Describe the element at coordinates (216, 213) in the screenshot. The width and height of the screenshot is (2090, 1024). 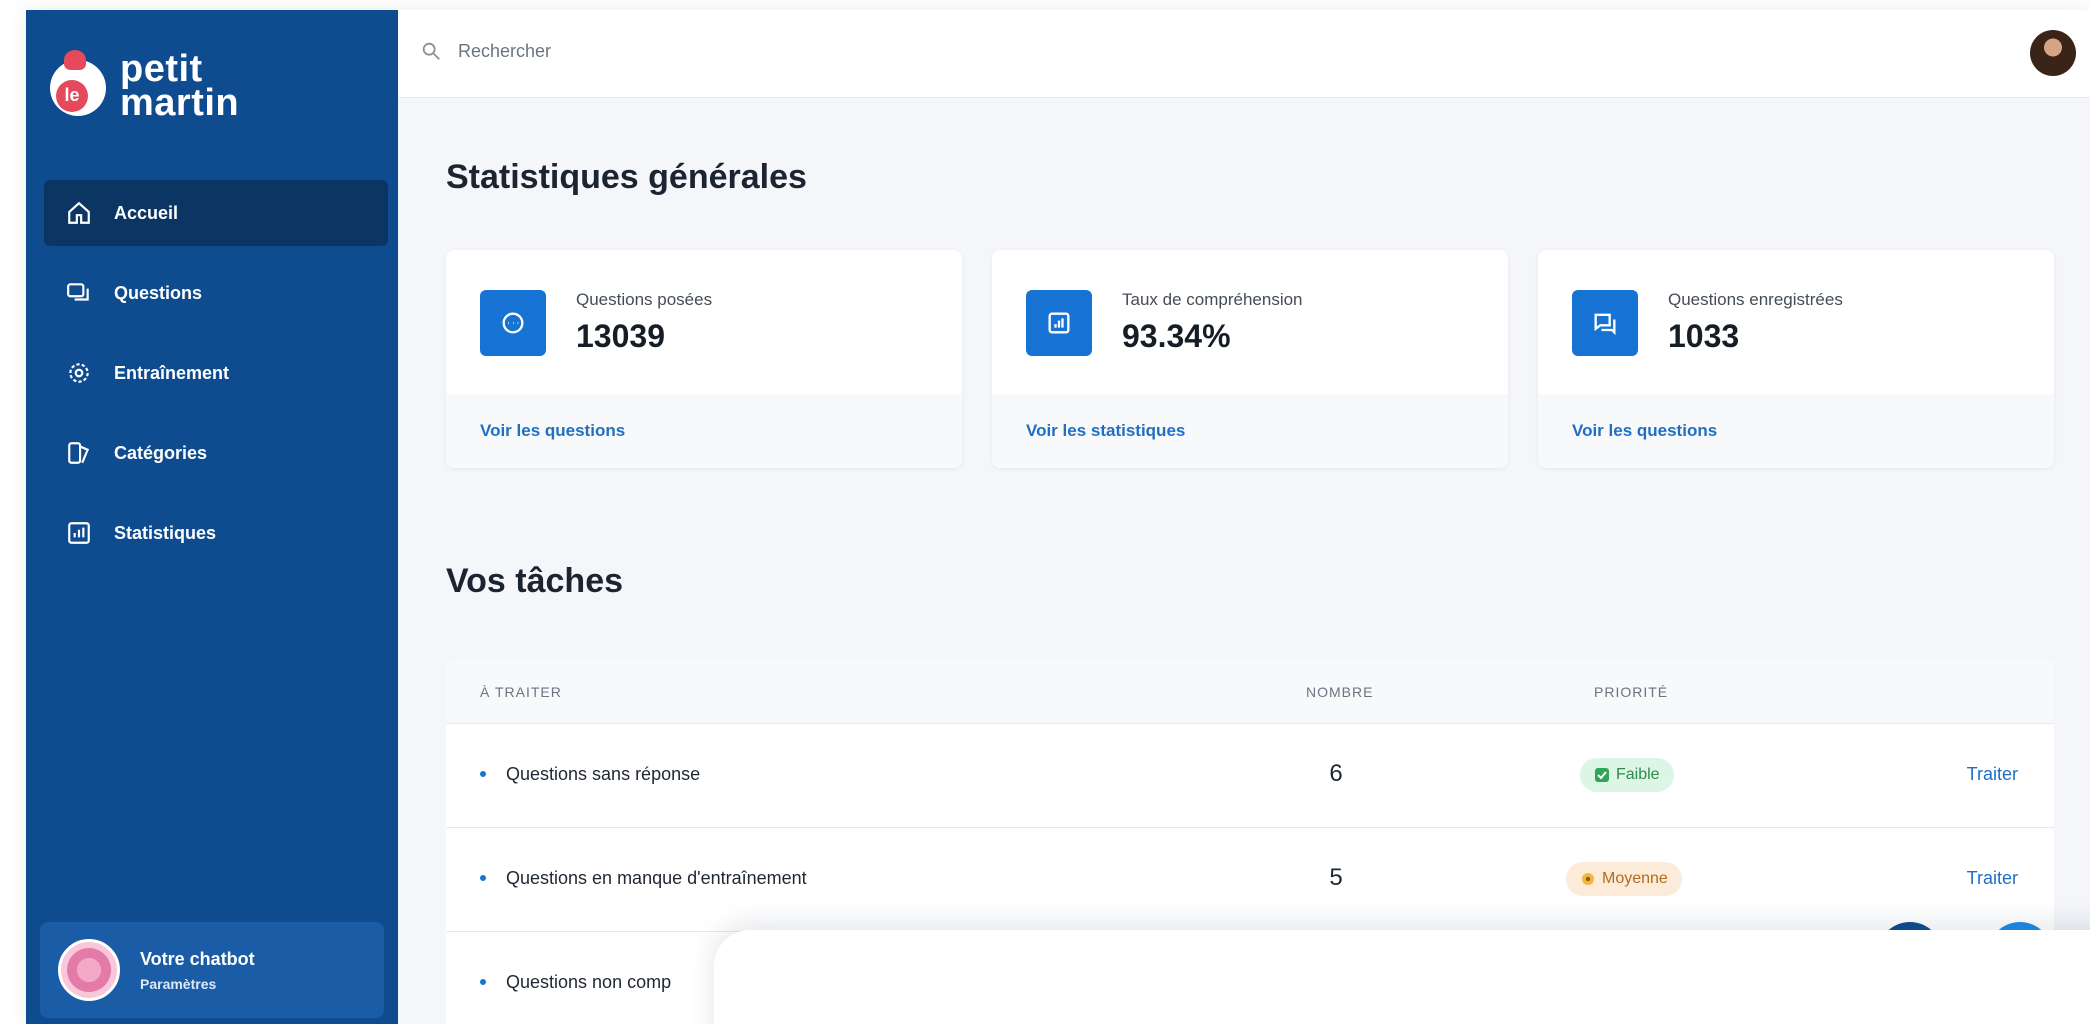
I see `sidebar-item-accueil: Accueil` at that location.